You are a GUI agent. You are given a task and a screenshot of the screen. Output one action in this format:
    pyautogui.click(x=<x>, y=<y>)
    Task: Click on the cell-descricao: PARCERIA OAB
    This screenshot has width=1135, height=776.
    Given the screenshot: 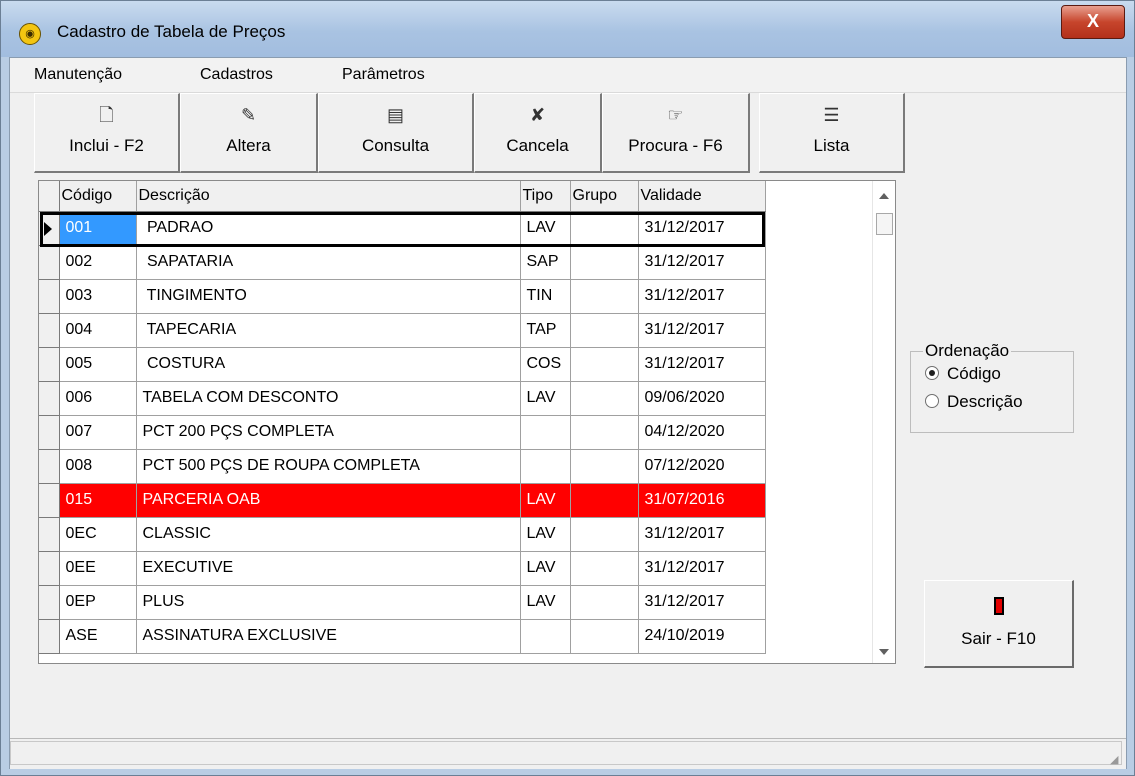 What is the action you would take?
    pyautogui.click(x=328, y=500)
    